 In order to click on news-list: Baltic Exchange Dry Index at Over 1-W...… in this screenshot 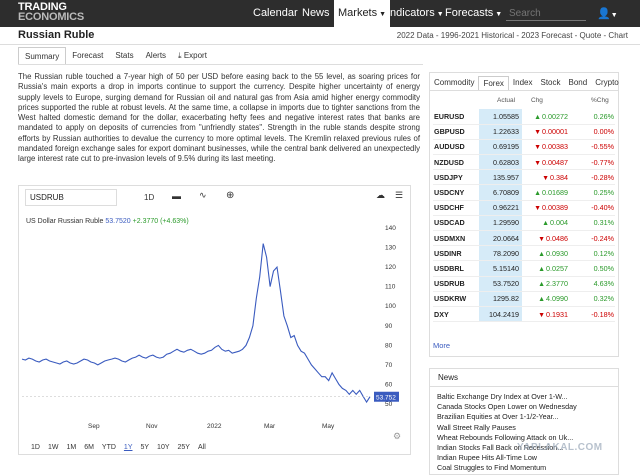, I will do `click(507, 433)`.